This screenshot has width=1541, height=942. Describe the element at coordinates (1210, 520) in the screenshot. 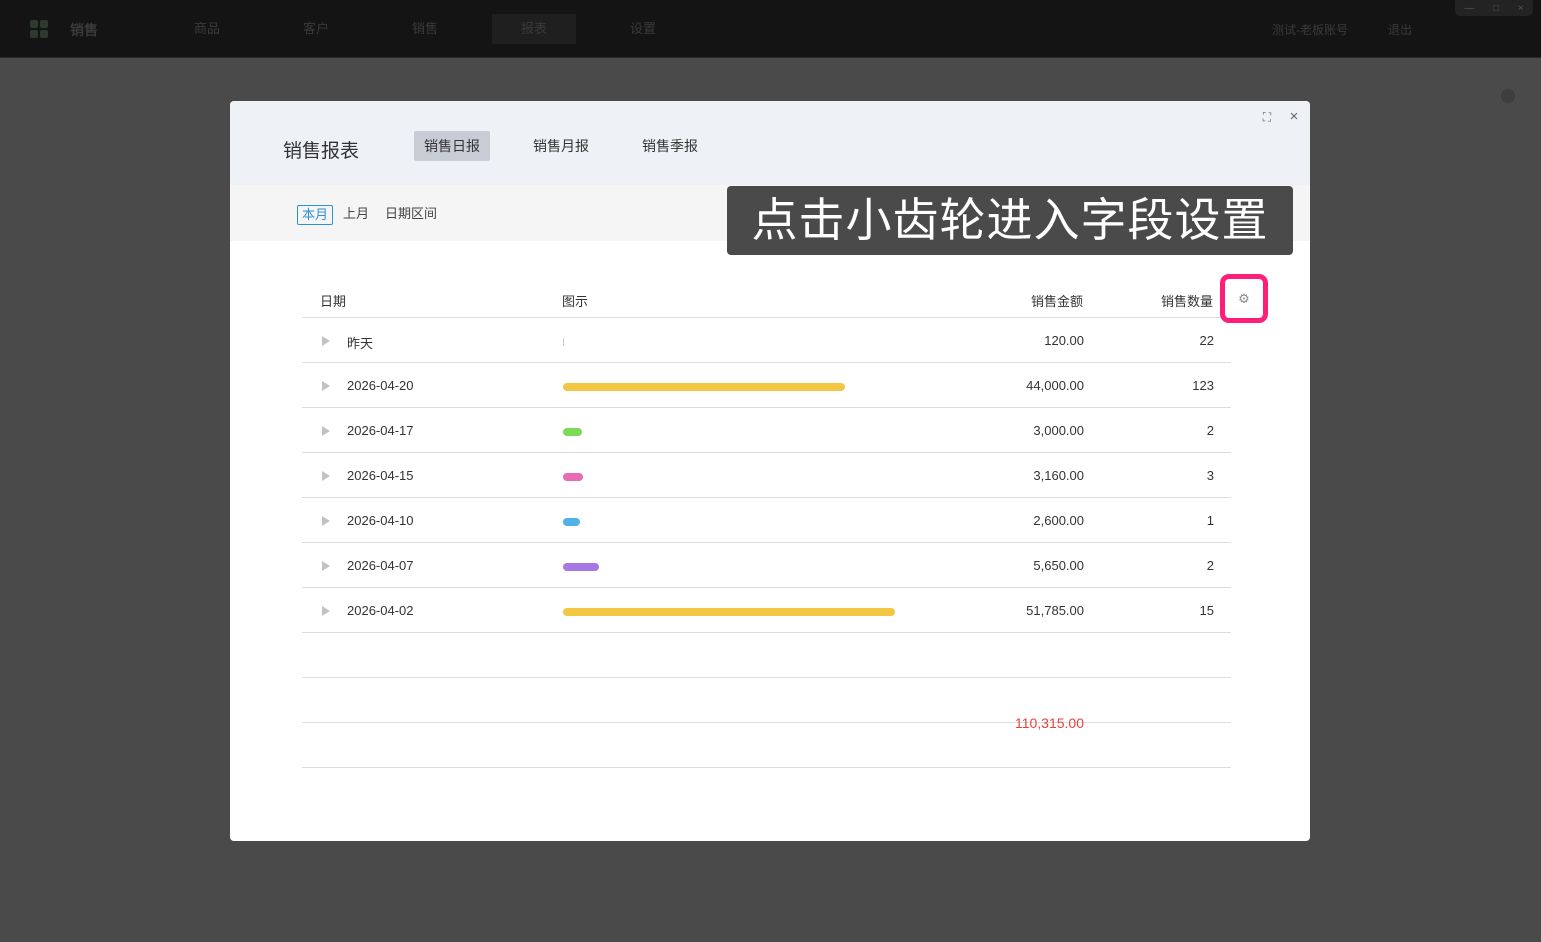

I see `row-quantity: 1` at that location.